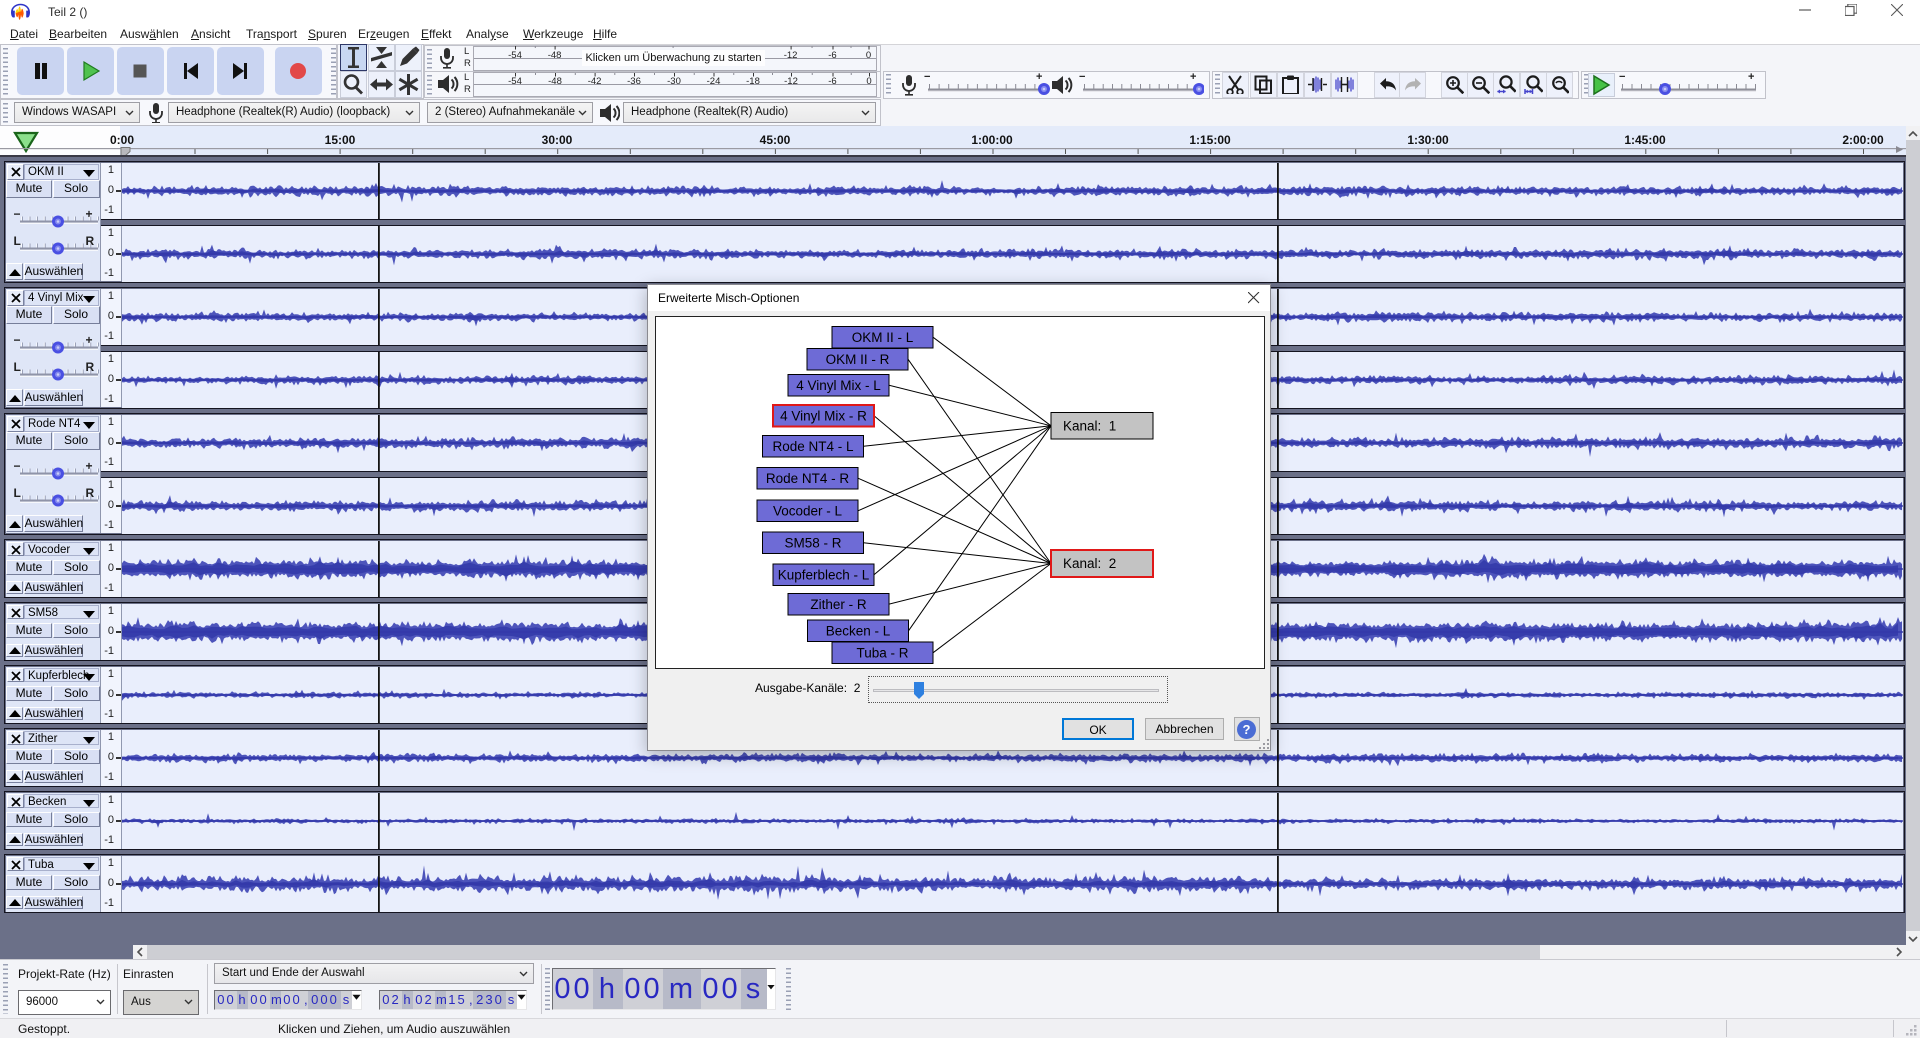 The width and height of the screenshot is (1920, 1038). Describe the element at coordinates (824, 575) in the screenshot. I see `svg-text: Kupferblech - L` at that location.